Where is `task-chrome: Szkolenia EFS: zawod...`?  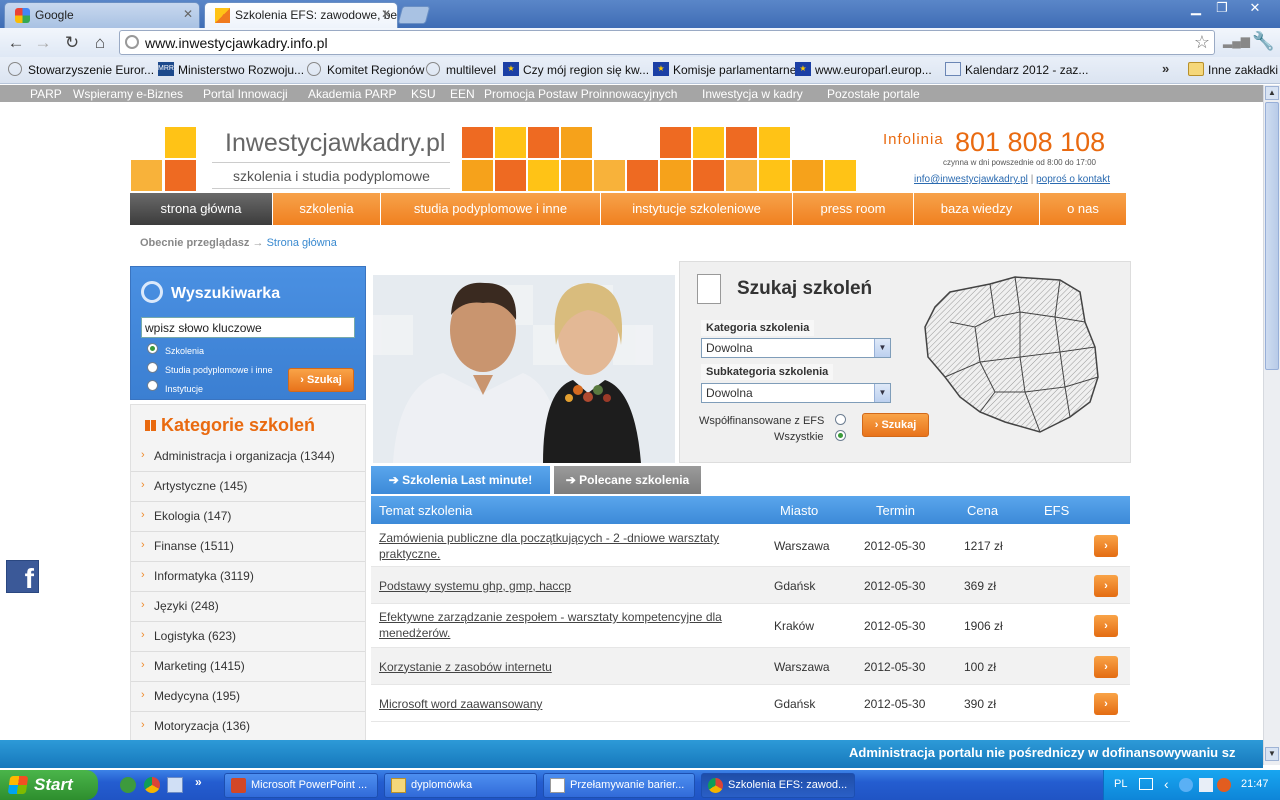 task-chrome: Szkolenia EFS: zawod... is located at coordinates (778, 785).